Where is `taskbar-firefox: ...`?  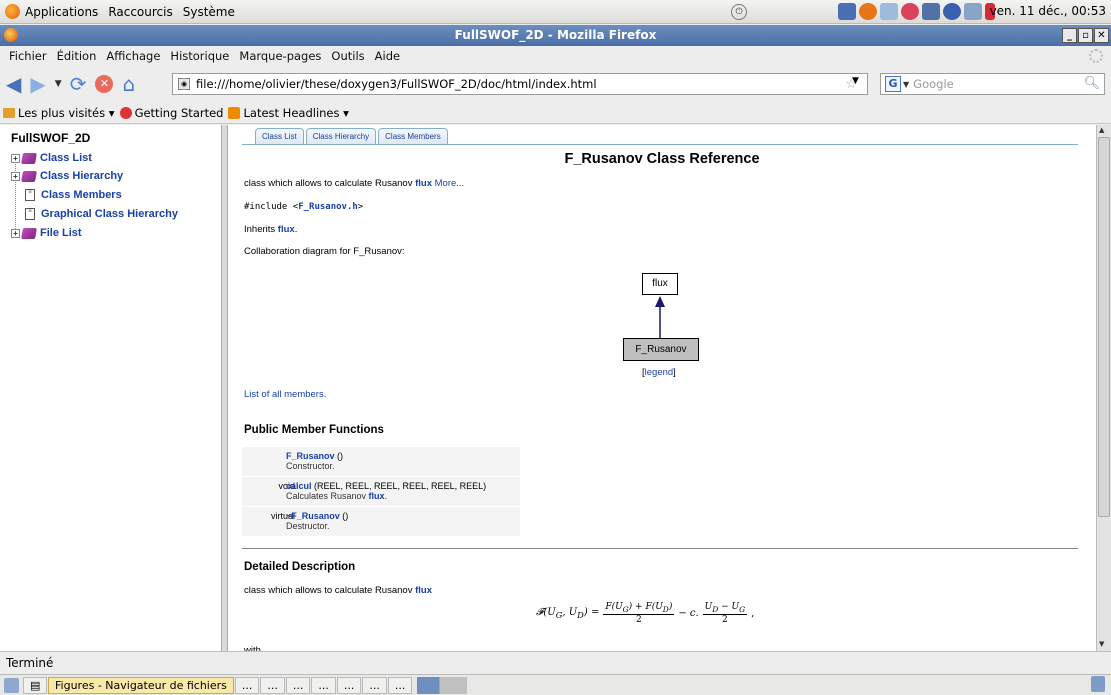
taskbar-firefox: ... is located at coordinates (400, 685).